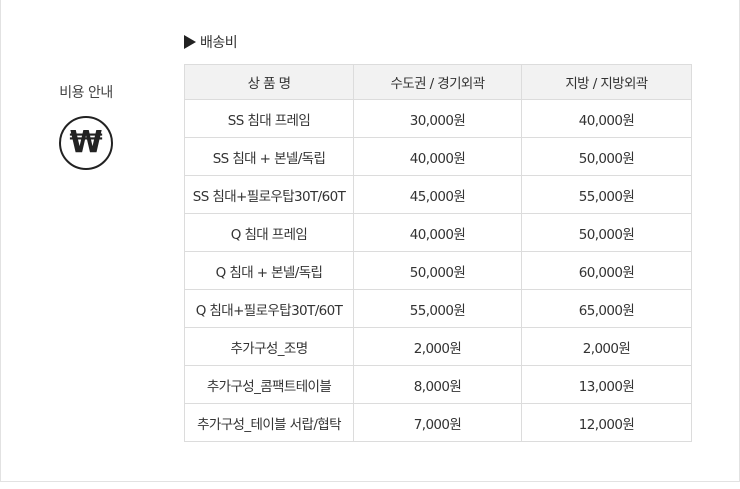  I want to click on metro-fee-cell: 30,000원, so click(437, 118).